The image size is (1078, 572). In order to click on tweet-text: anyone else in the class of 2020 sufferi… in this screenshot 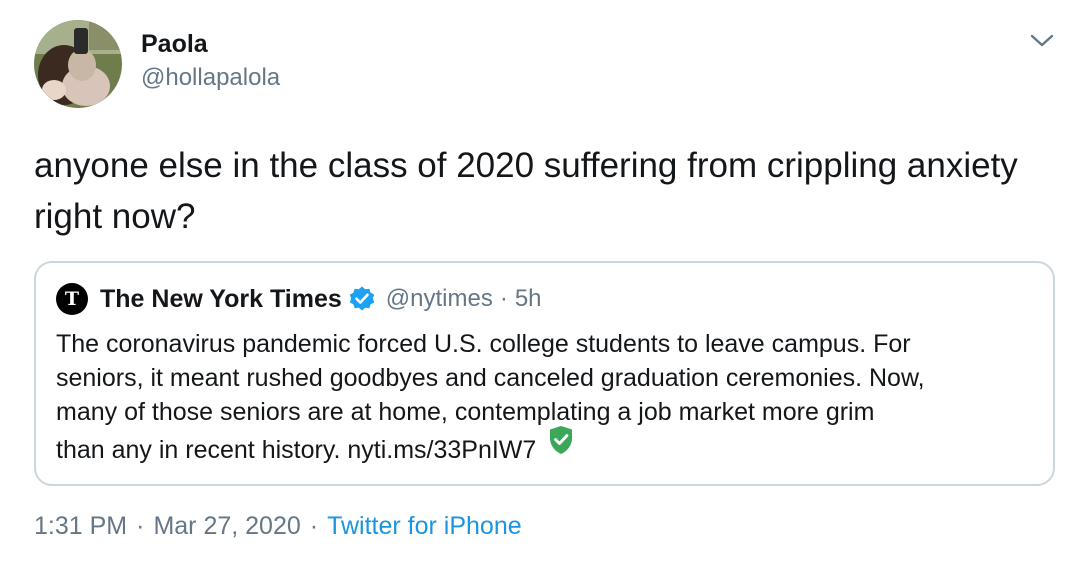, I will do `click(526, 191)`.